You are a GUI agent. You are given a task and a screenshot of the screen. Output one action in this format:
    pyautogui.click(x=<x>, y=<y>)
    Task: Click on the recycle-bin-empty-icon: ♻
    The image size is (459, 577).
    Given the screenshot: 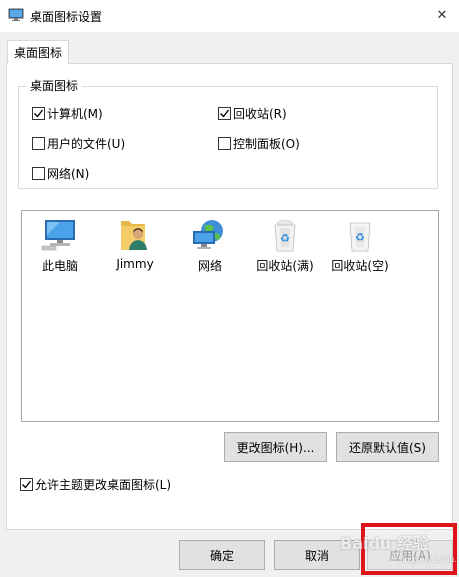 What is the action you would take?
    pyautogui.click(x=360, y=235)
    